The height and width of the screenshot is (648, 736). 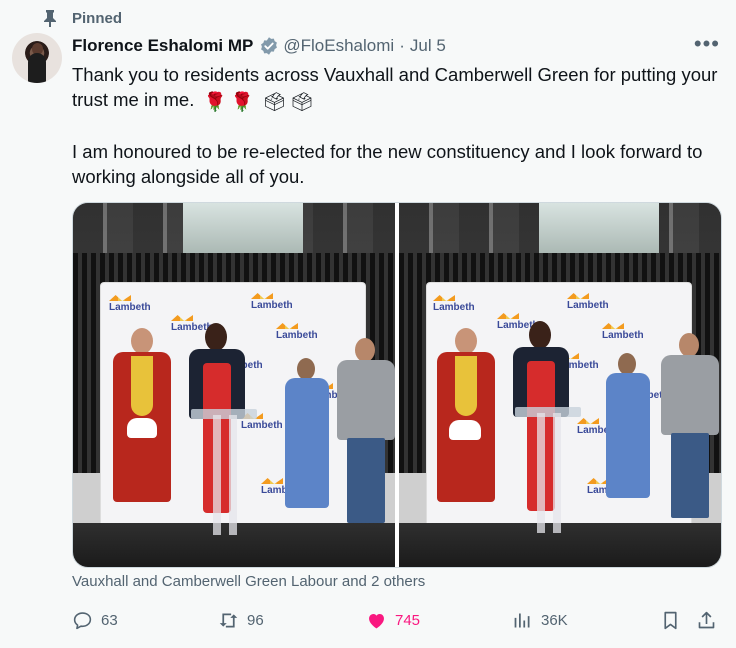 What do you see at coordinates (37, 58) in the screenshot?
I see `avatar` at bounding box center [37, 58].